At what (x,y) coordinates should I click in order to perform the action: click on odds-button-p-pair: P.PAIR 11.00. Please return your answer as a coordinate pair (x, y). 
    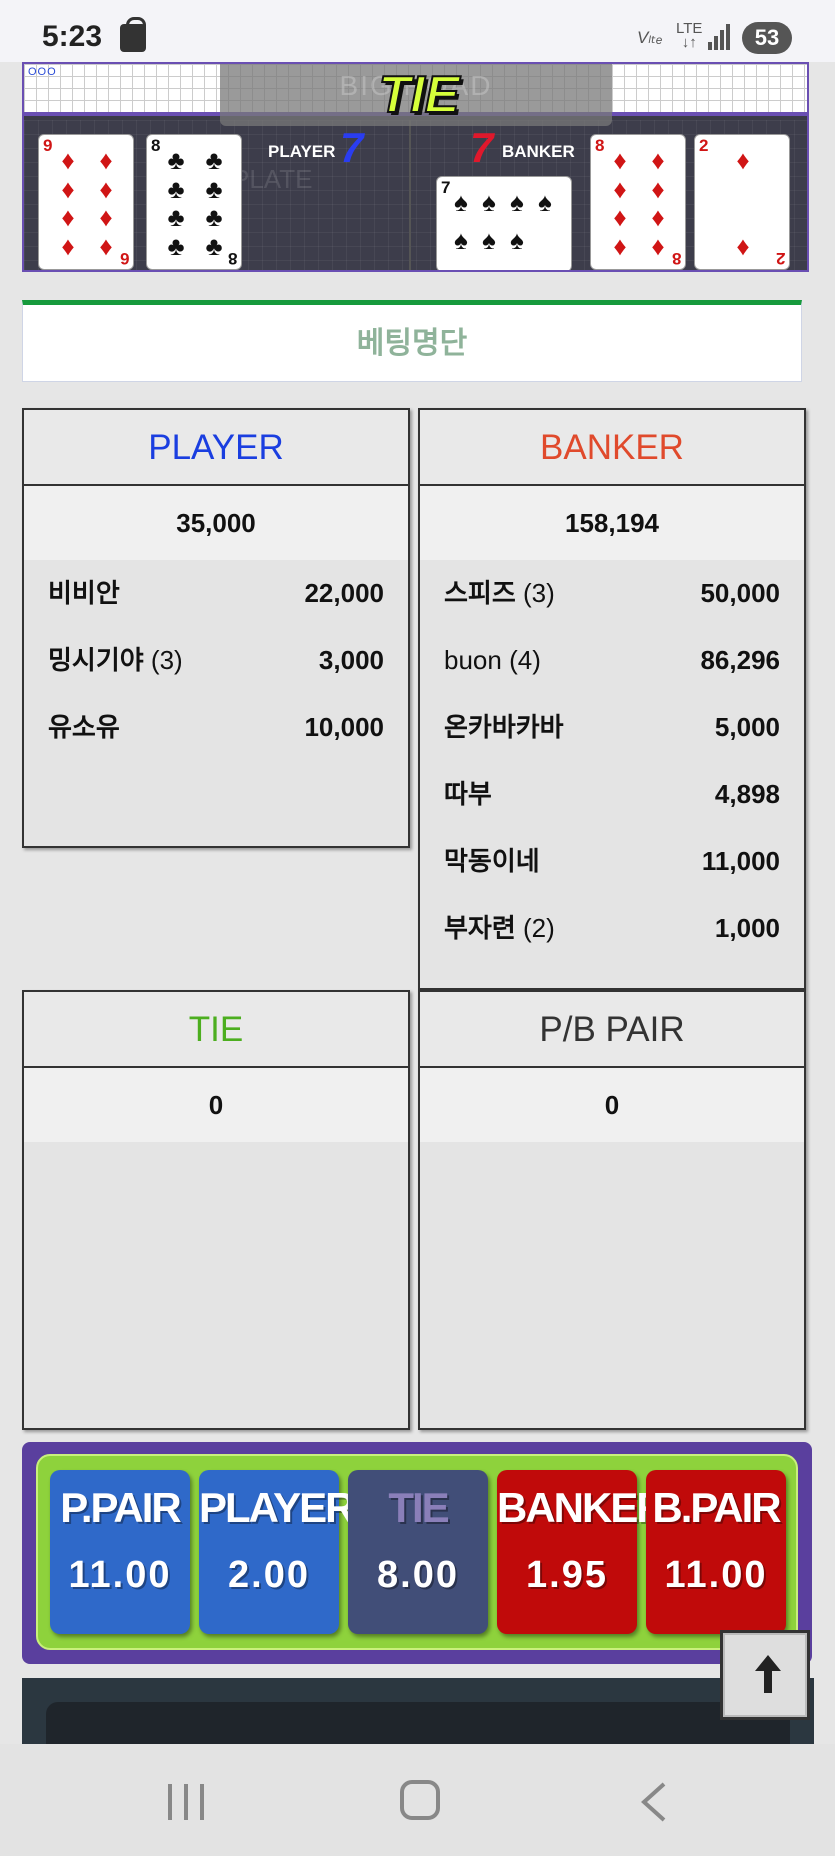
    Looking at the image, I should click on (120, 1552).